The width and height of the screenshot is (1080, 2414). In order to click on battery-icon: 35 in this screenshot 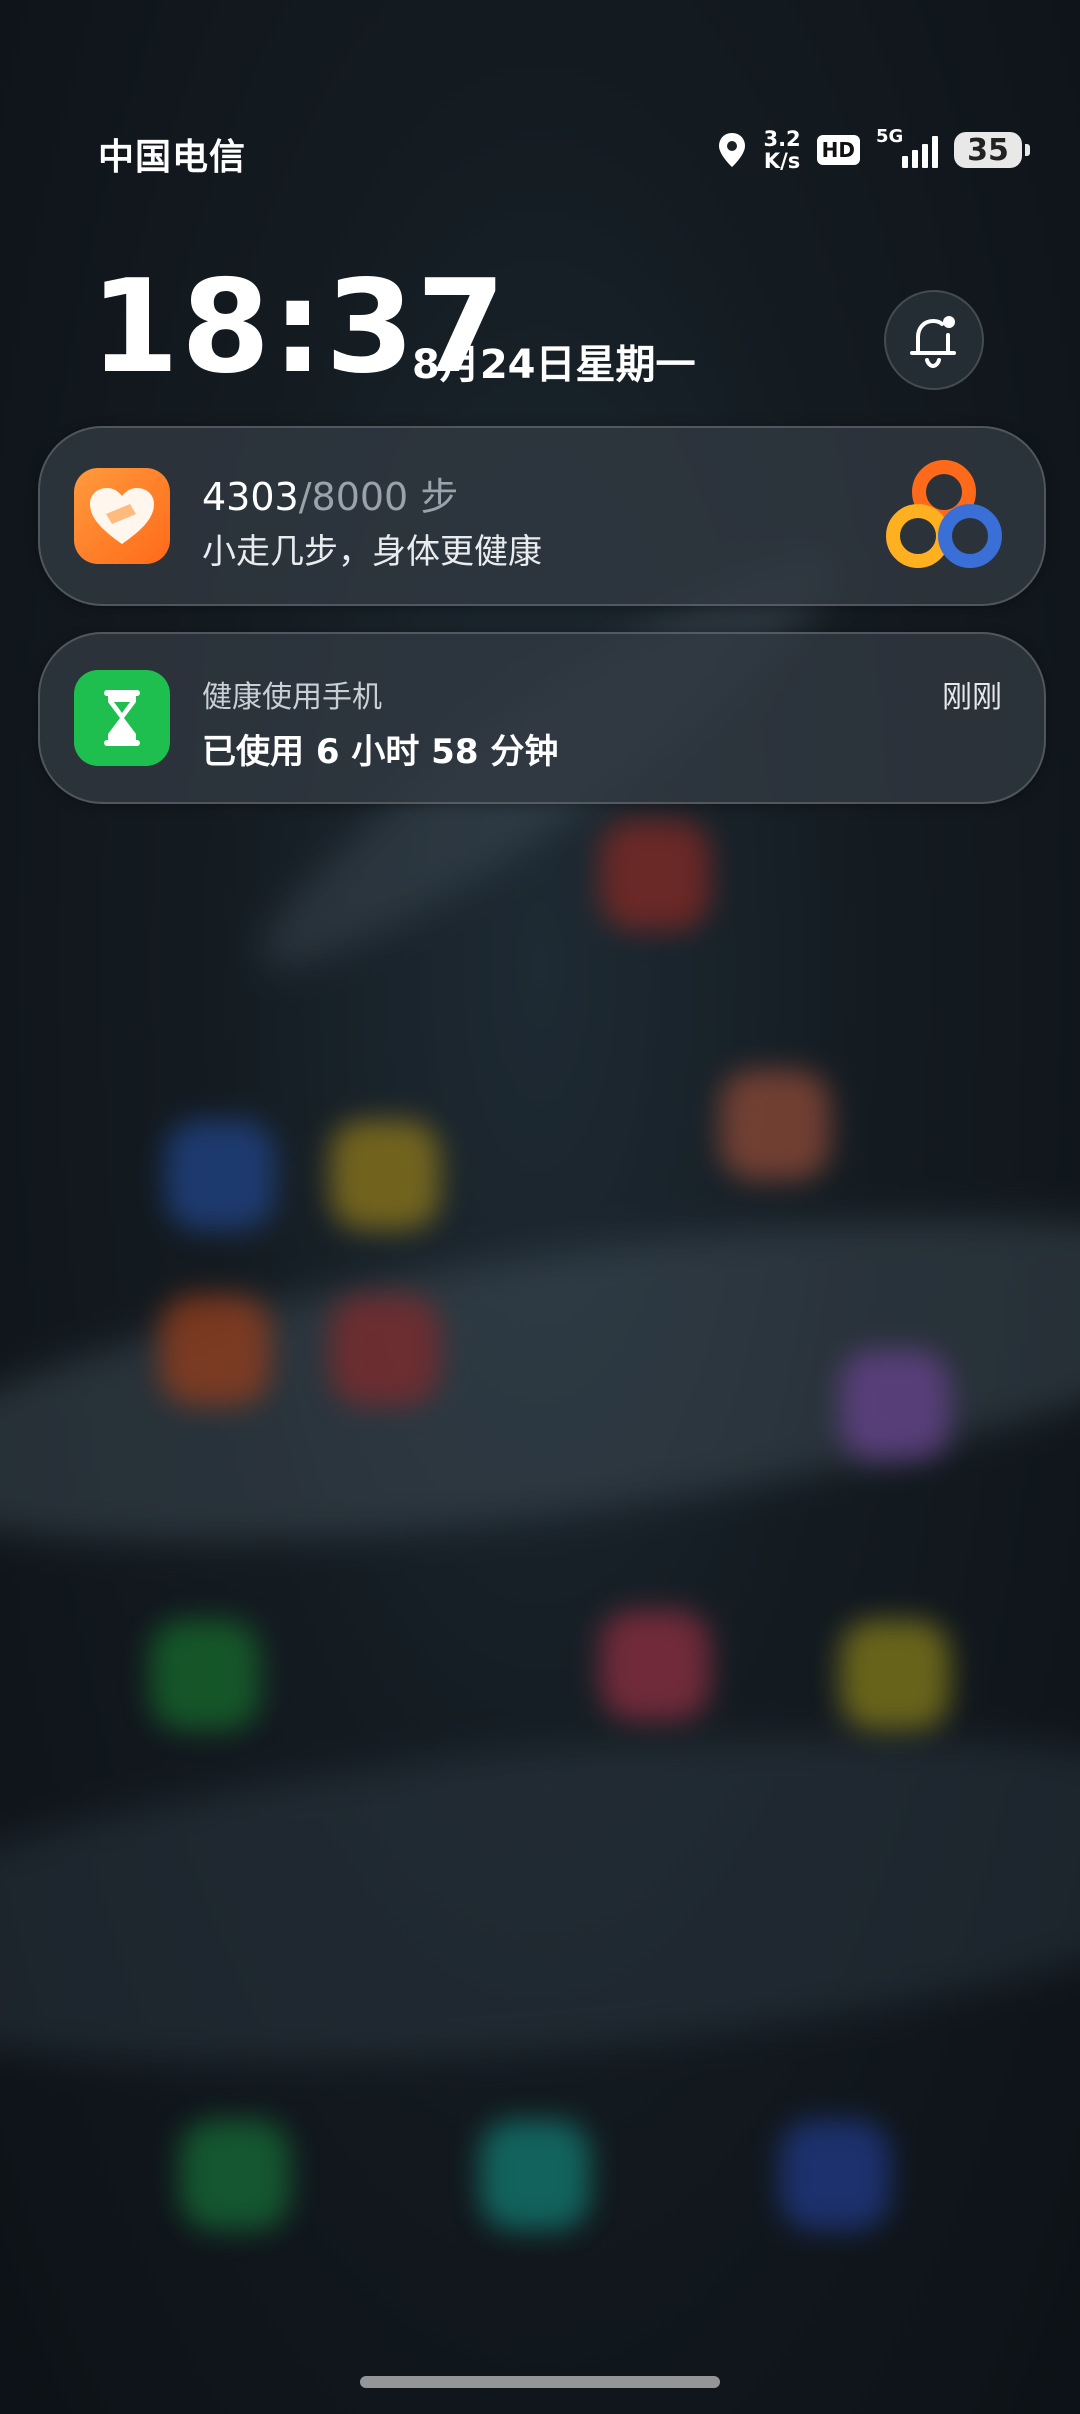, I will do `click(992, 150)`.